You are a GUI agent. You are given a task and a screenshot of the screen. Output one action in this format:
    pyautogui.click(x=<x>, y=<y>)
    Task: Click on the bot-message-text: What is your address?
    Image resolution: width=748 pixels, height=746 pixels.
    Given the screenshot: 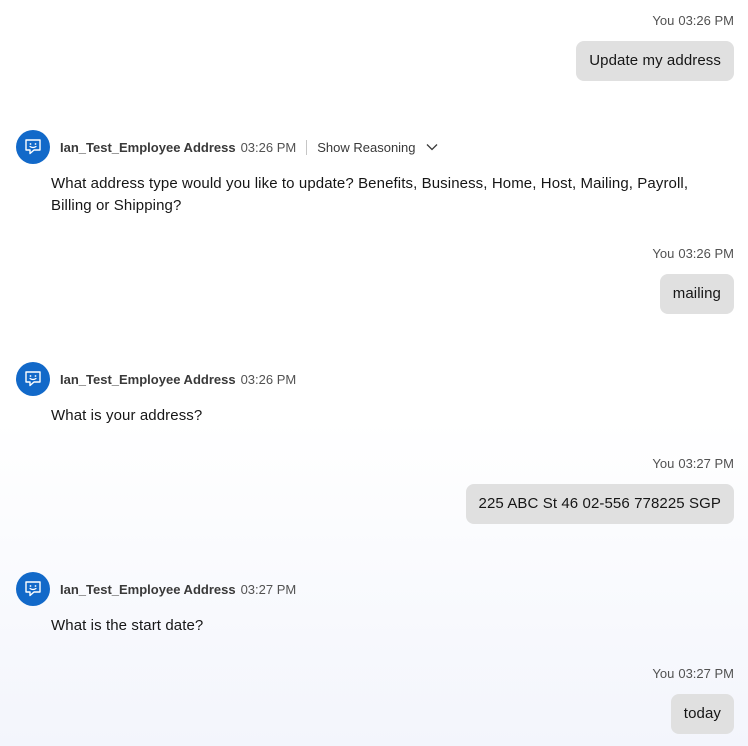 What is the action you would take?
    pyautogui.click(x=127, y=415)
    